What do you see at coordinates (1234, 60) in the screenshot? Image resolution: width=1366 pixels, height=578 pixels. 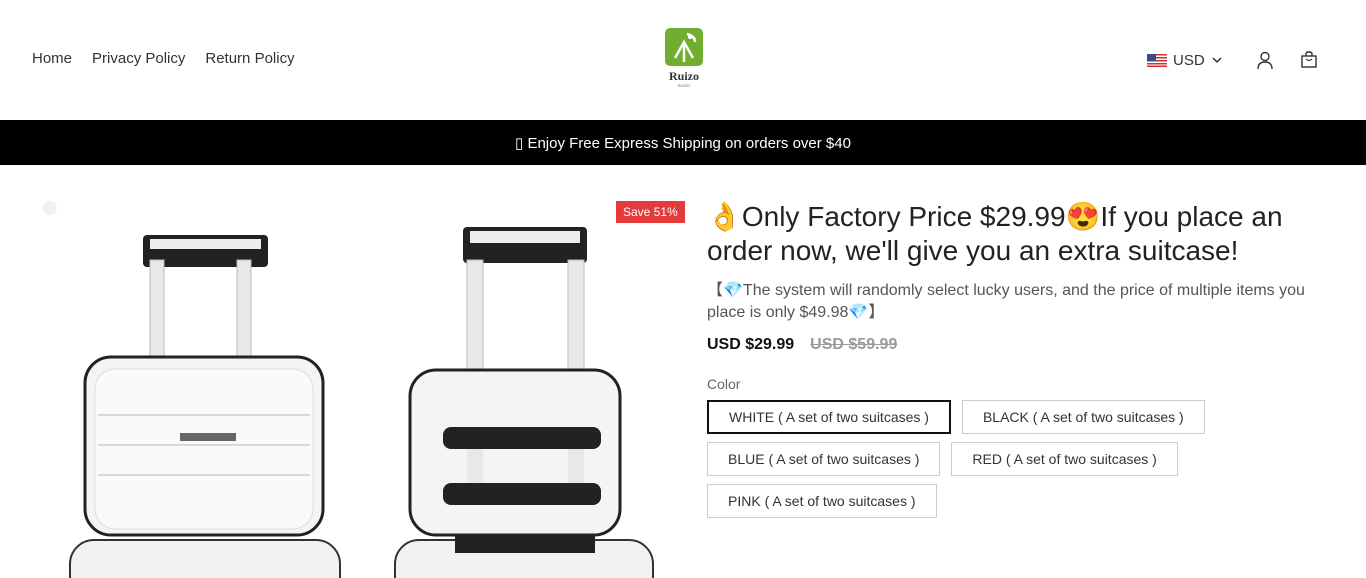 I see `header-actions: USD` at bounding box center [1234, 60].